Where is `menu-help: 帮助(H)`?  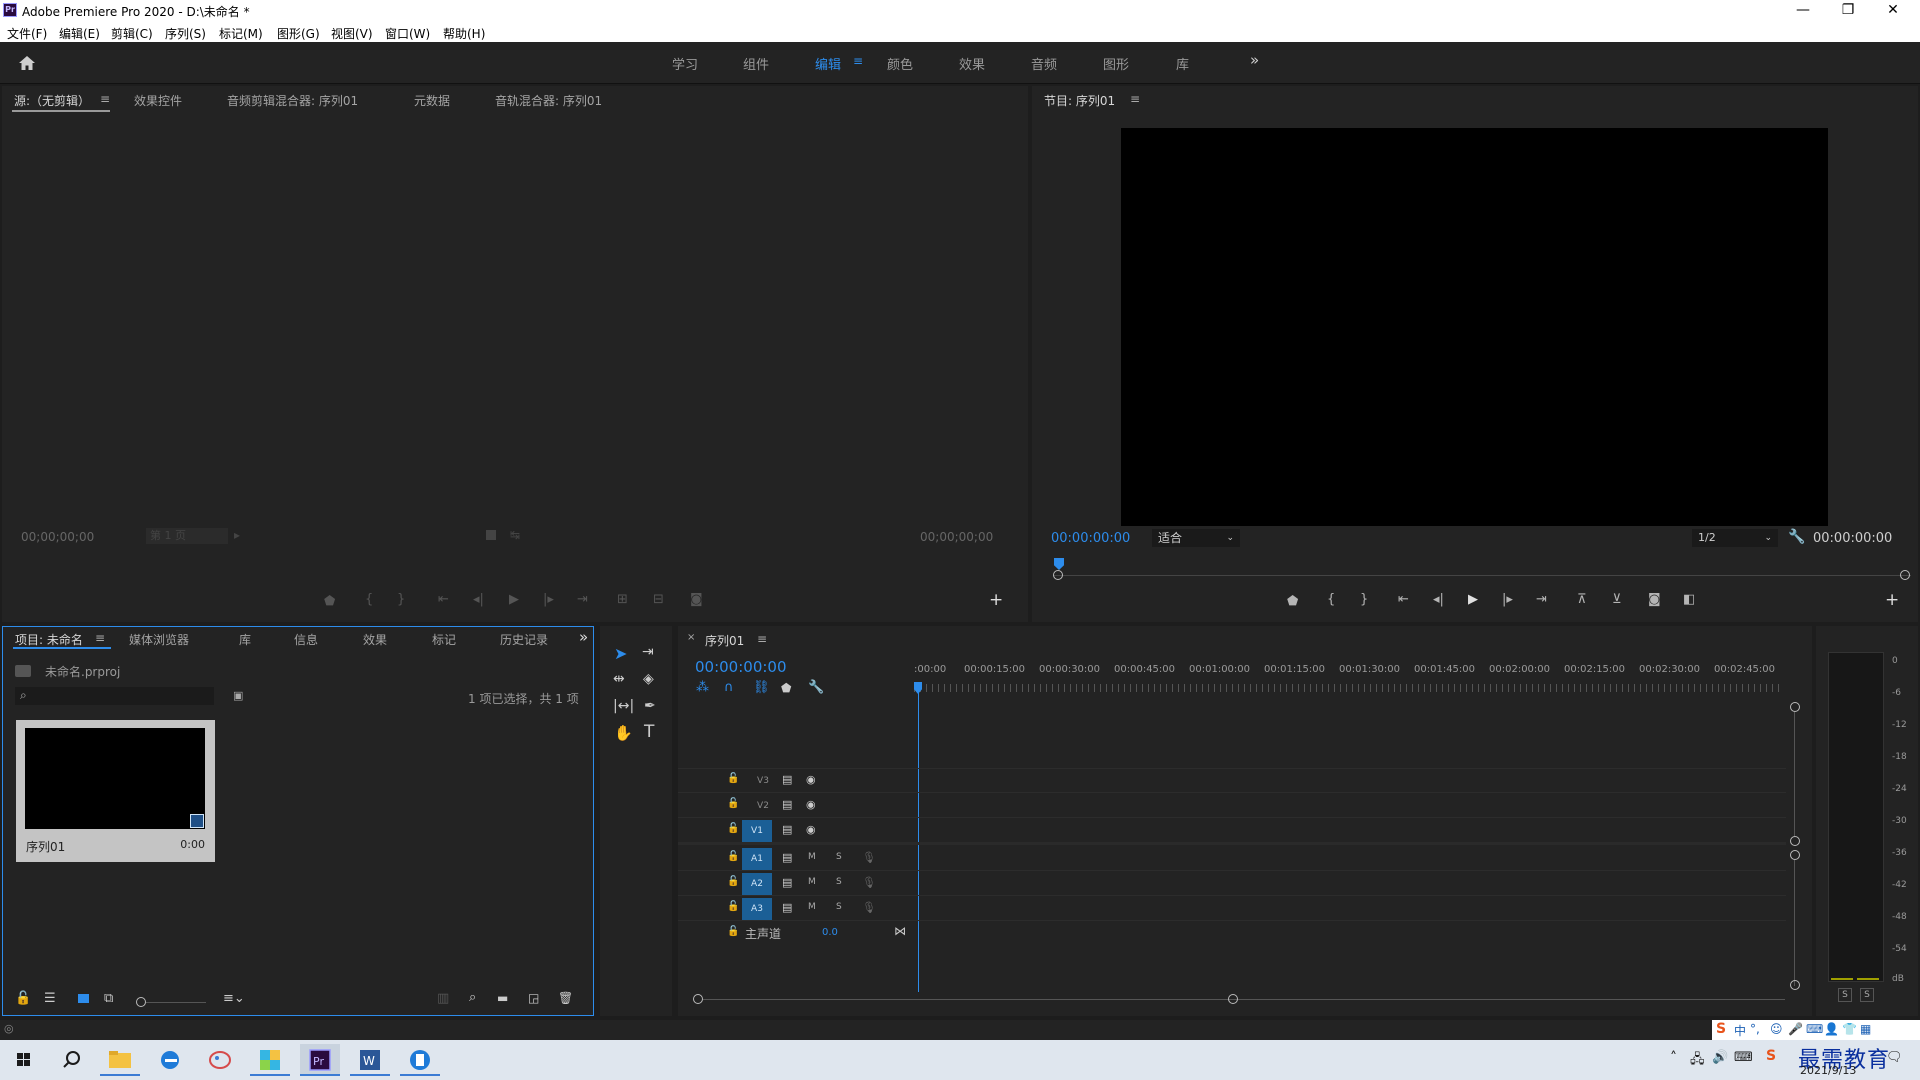 menu-help: 帮助(H) is located at coordinates (464, 33).